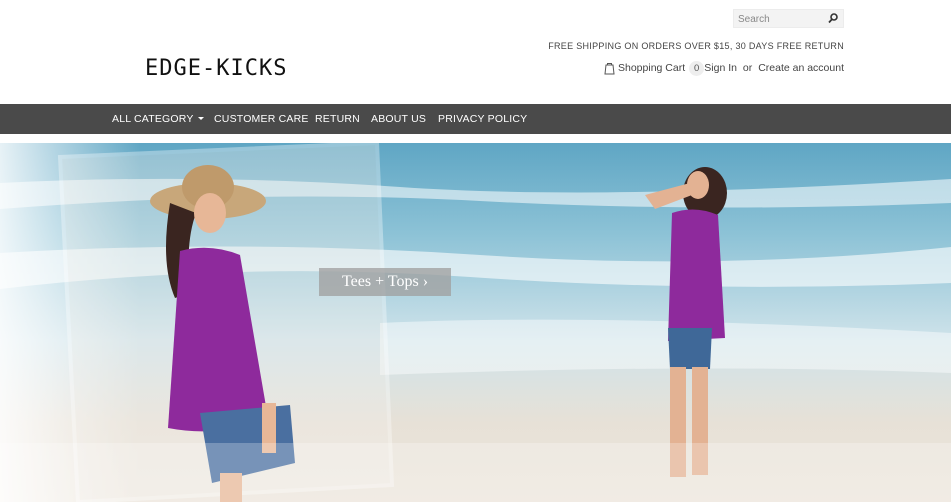 This screenshot has width=951, height=502. What do you see at coordinates (833, 18) in the screenshot?
I see `search-icon` at bounding box center [833, 18].